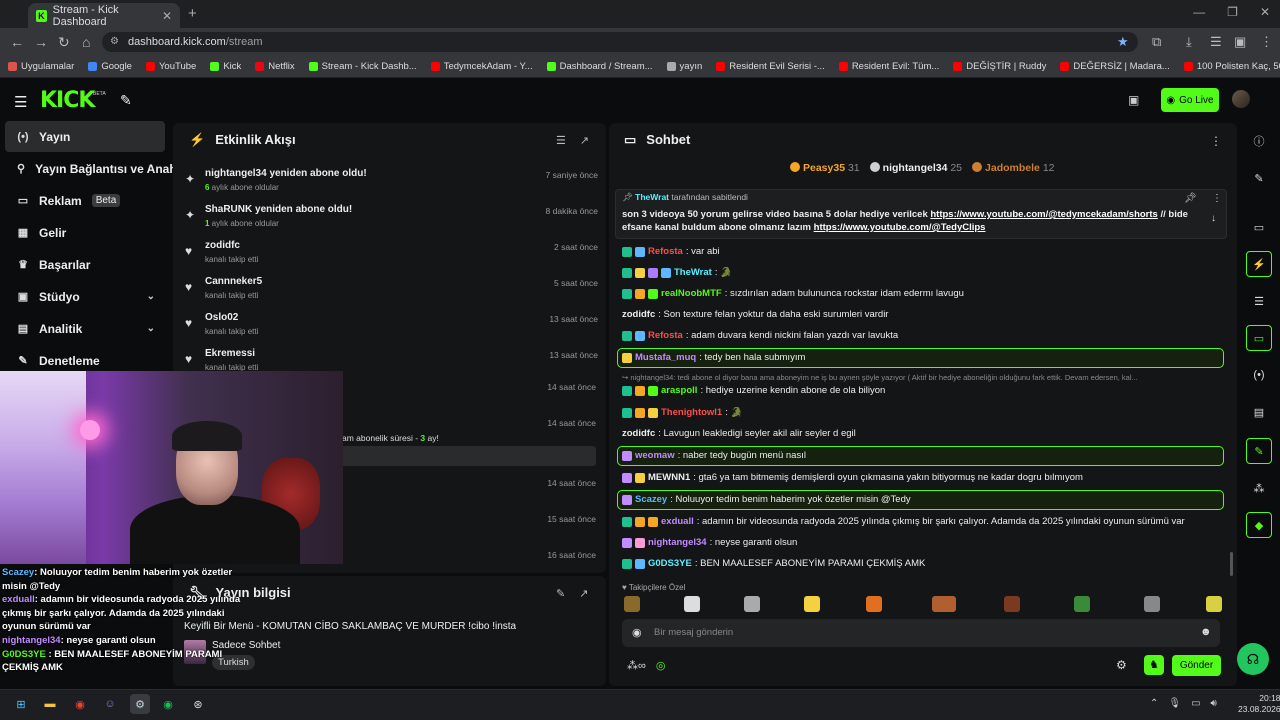  I want to click on sidebar-item: ▦ Gelir, so click(85, 232).